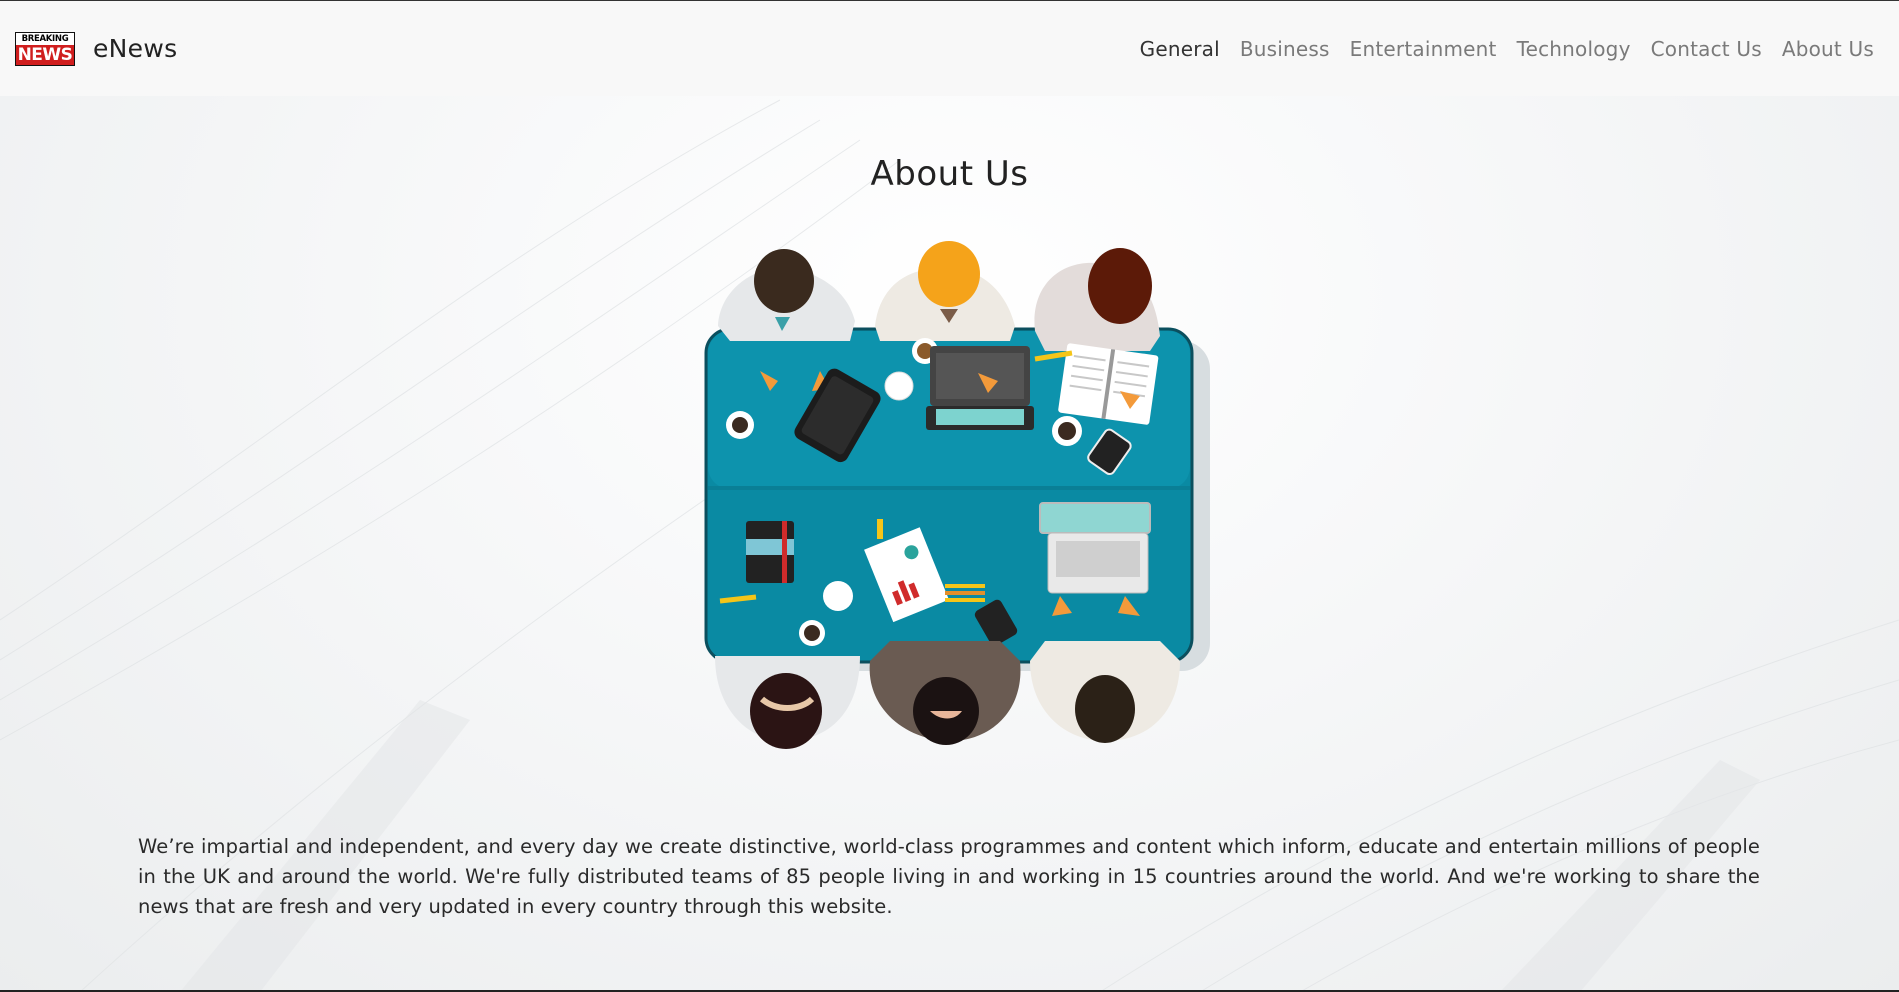 This screenshot has width=1899, height=992. What do you see at coordinates (135, 48) in the screenshot?
I see `brand-name: eNews` at bounding box center [135, 48].